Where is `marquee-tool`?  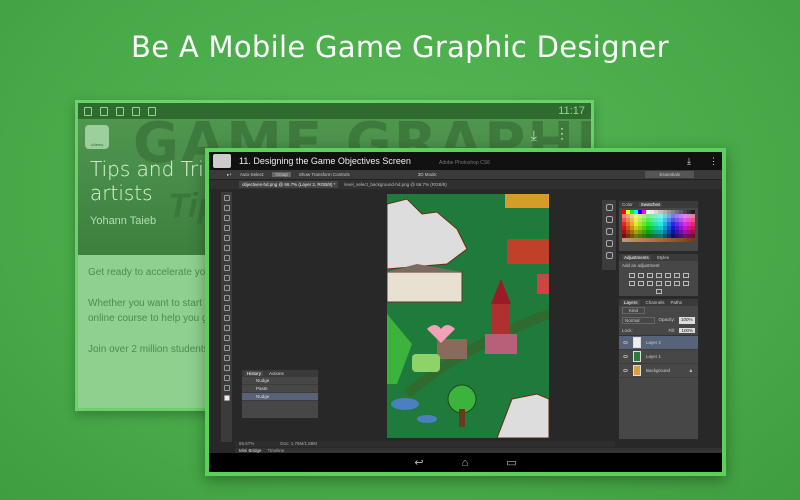
marquee-tool is located at coordinates (226, 208).